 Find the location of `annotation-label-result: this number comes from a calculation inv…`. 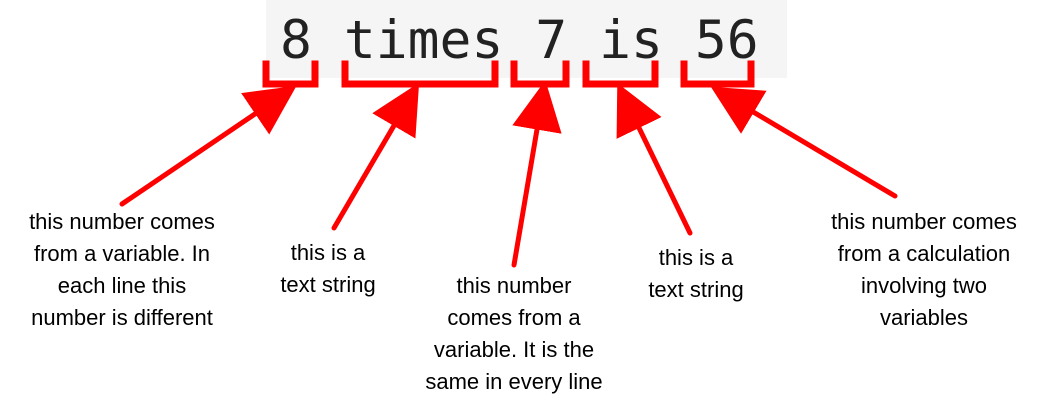

annotation-label-result: this number comes from a calculation inv… is located at coordinates (924, 269).